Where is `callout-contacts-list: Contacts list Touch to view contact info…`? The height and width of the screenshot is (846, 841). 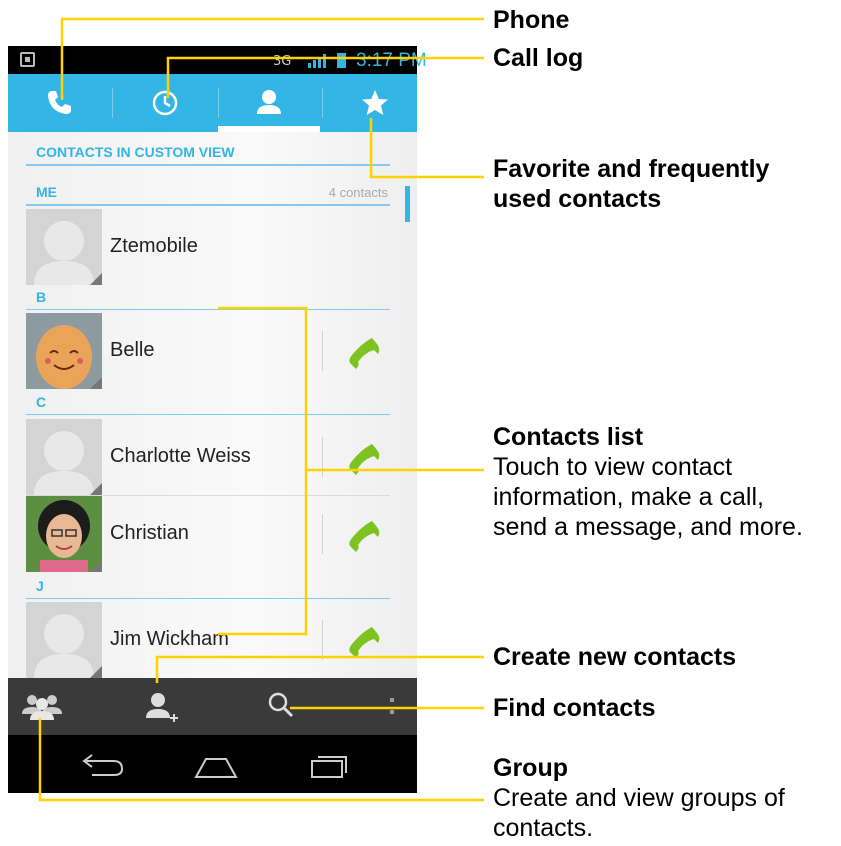 callout-contacts-list: Contacts list Touch to view contact info… is located at coordinates (648, 482).